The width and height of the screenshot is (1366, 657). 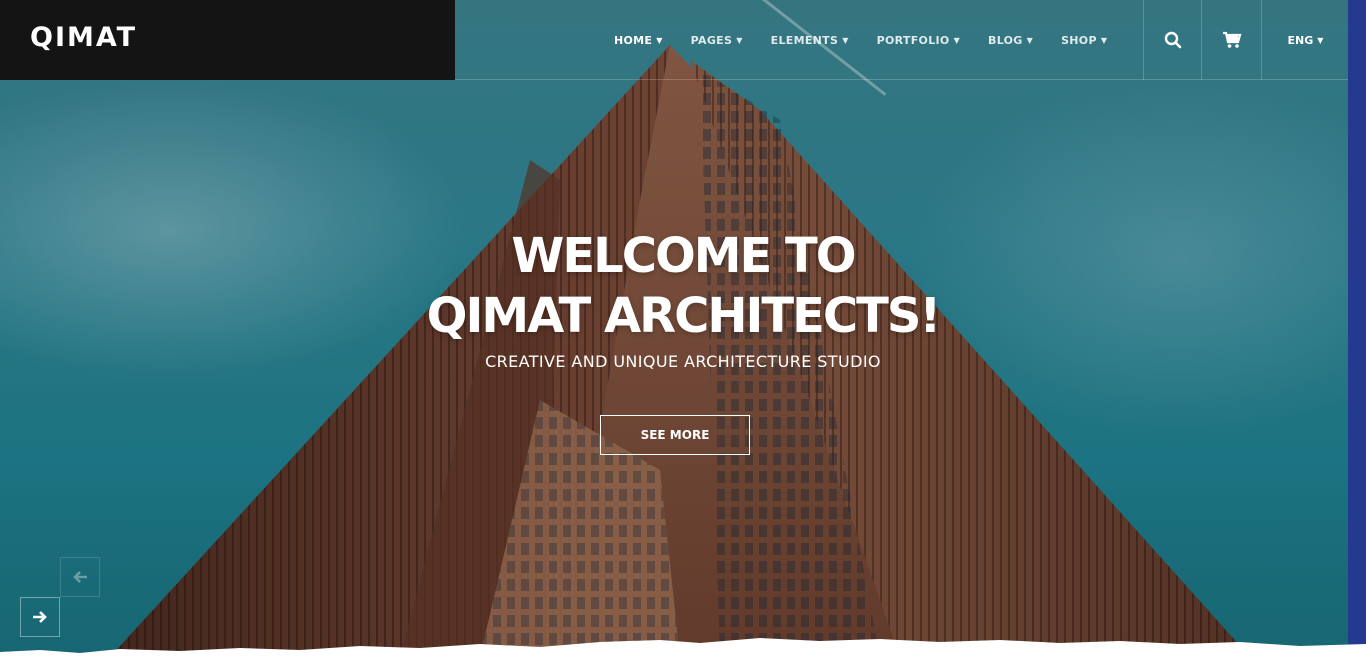 I want to click on nav-item-portfolio: PORTFOLIO ▼, so click(x=918, y=40).